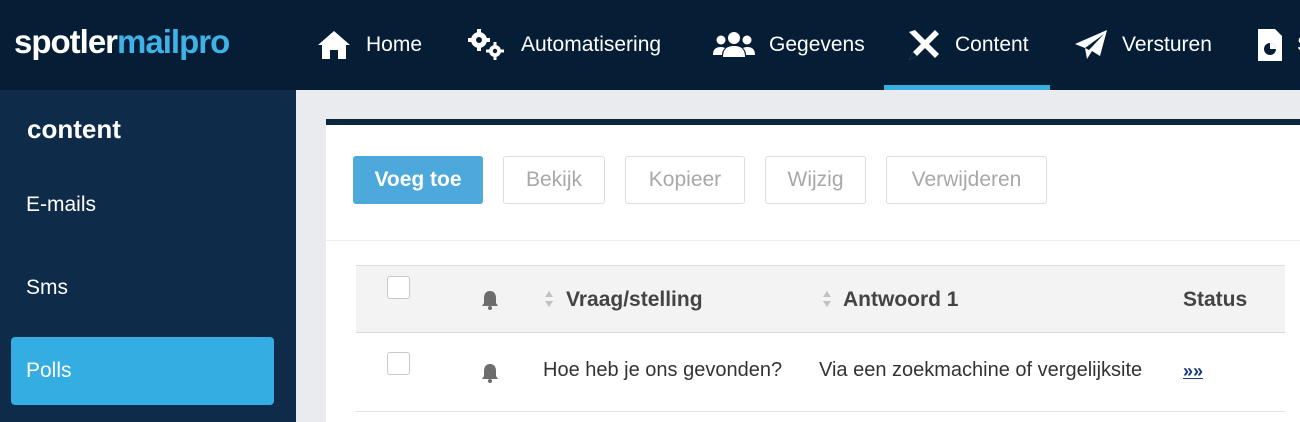 Image resolution: width=1300 pixels, height=422 pixels. I want to click on home-icon, so click(334, 45).